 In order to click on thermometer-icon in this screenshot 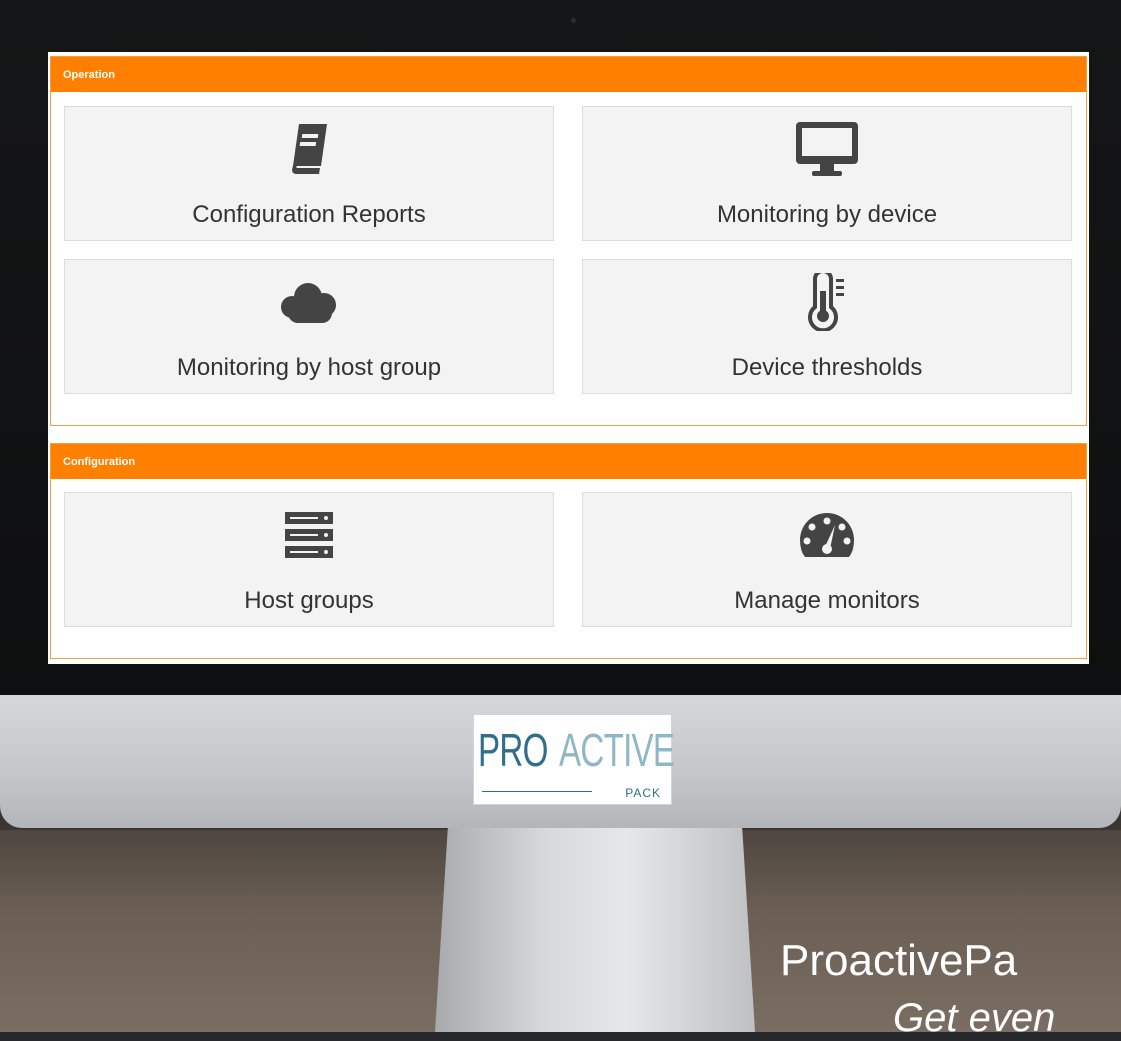, I will do `click(827, 302)`.